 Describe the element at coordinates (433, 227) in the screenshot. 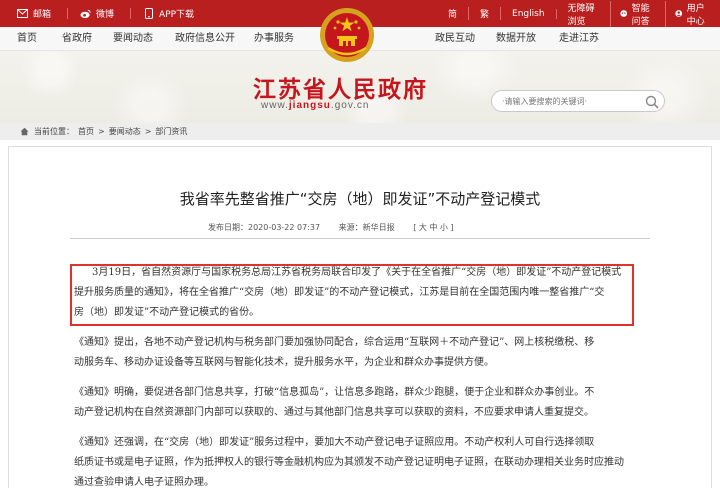

I see `font-size-switcher: [ 大 中 小 ]` at that location.